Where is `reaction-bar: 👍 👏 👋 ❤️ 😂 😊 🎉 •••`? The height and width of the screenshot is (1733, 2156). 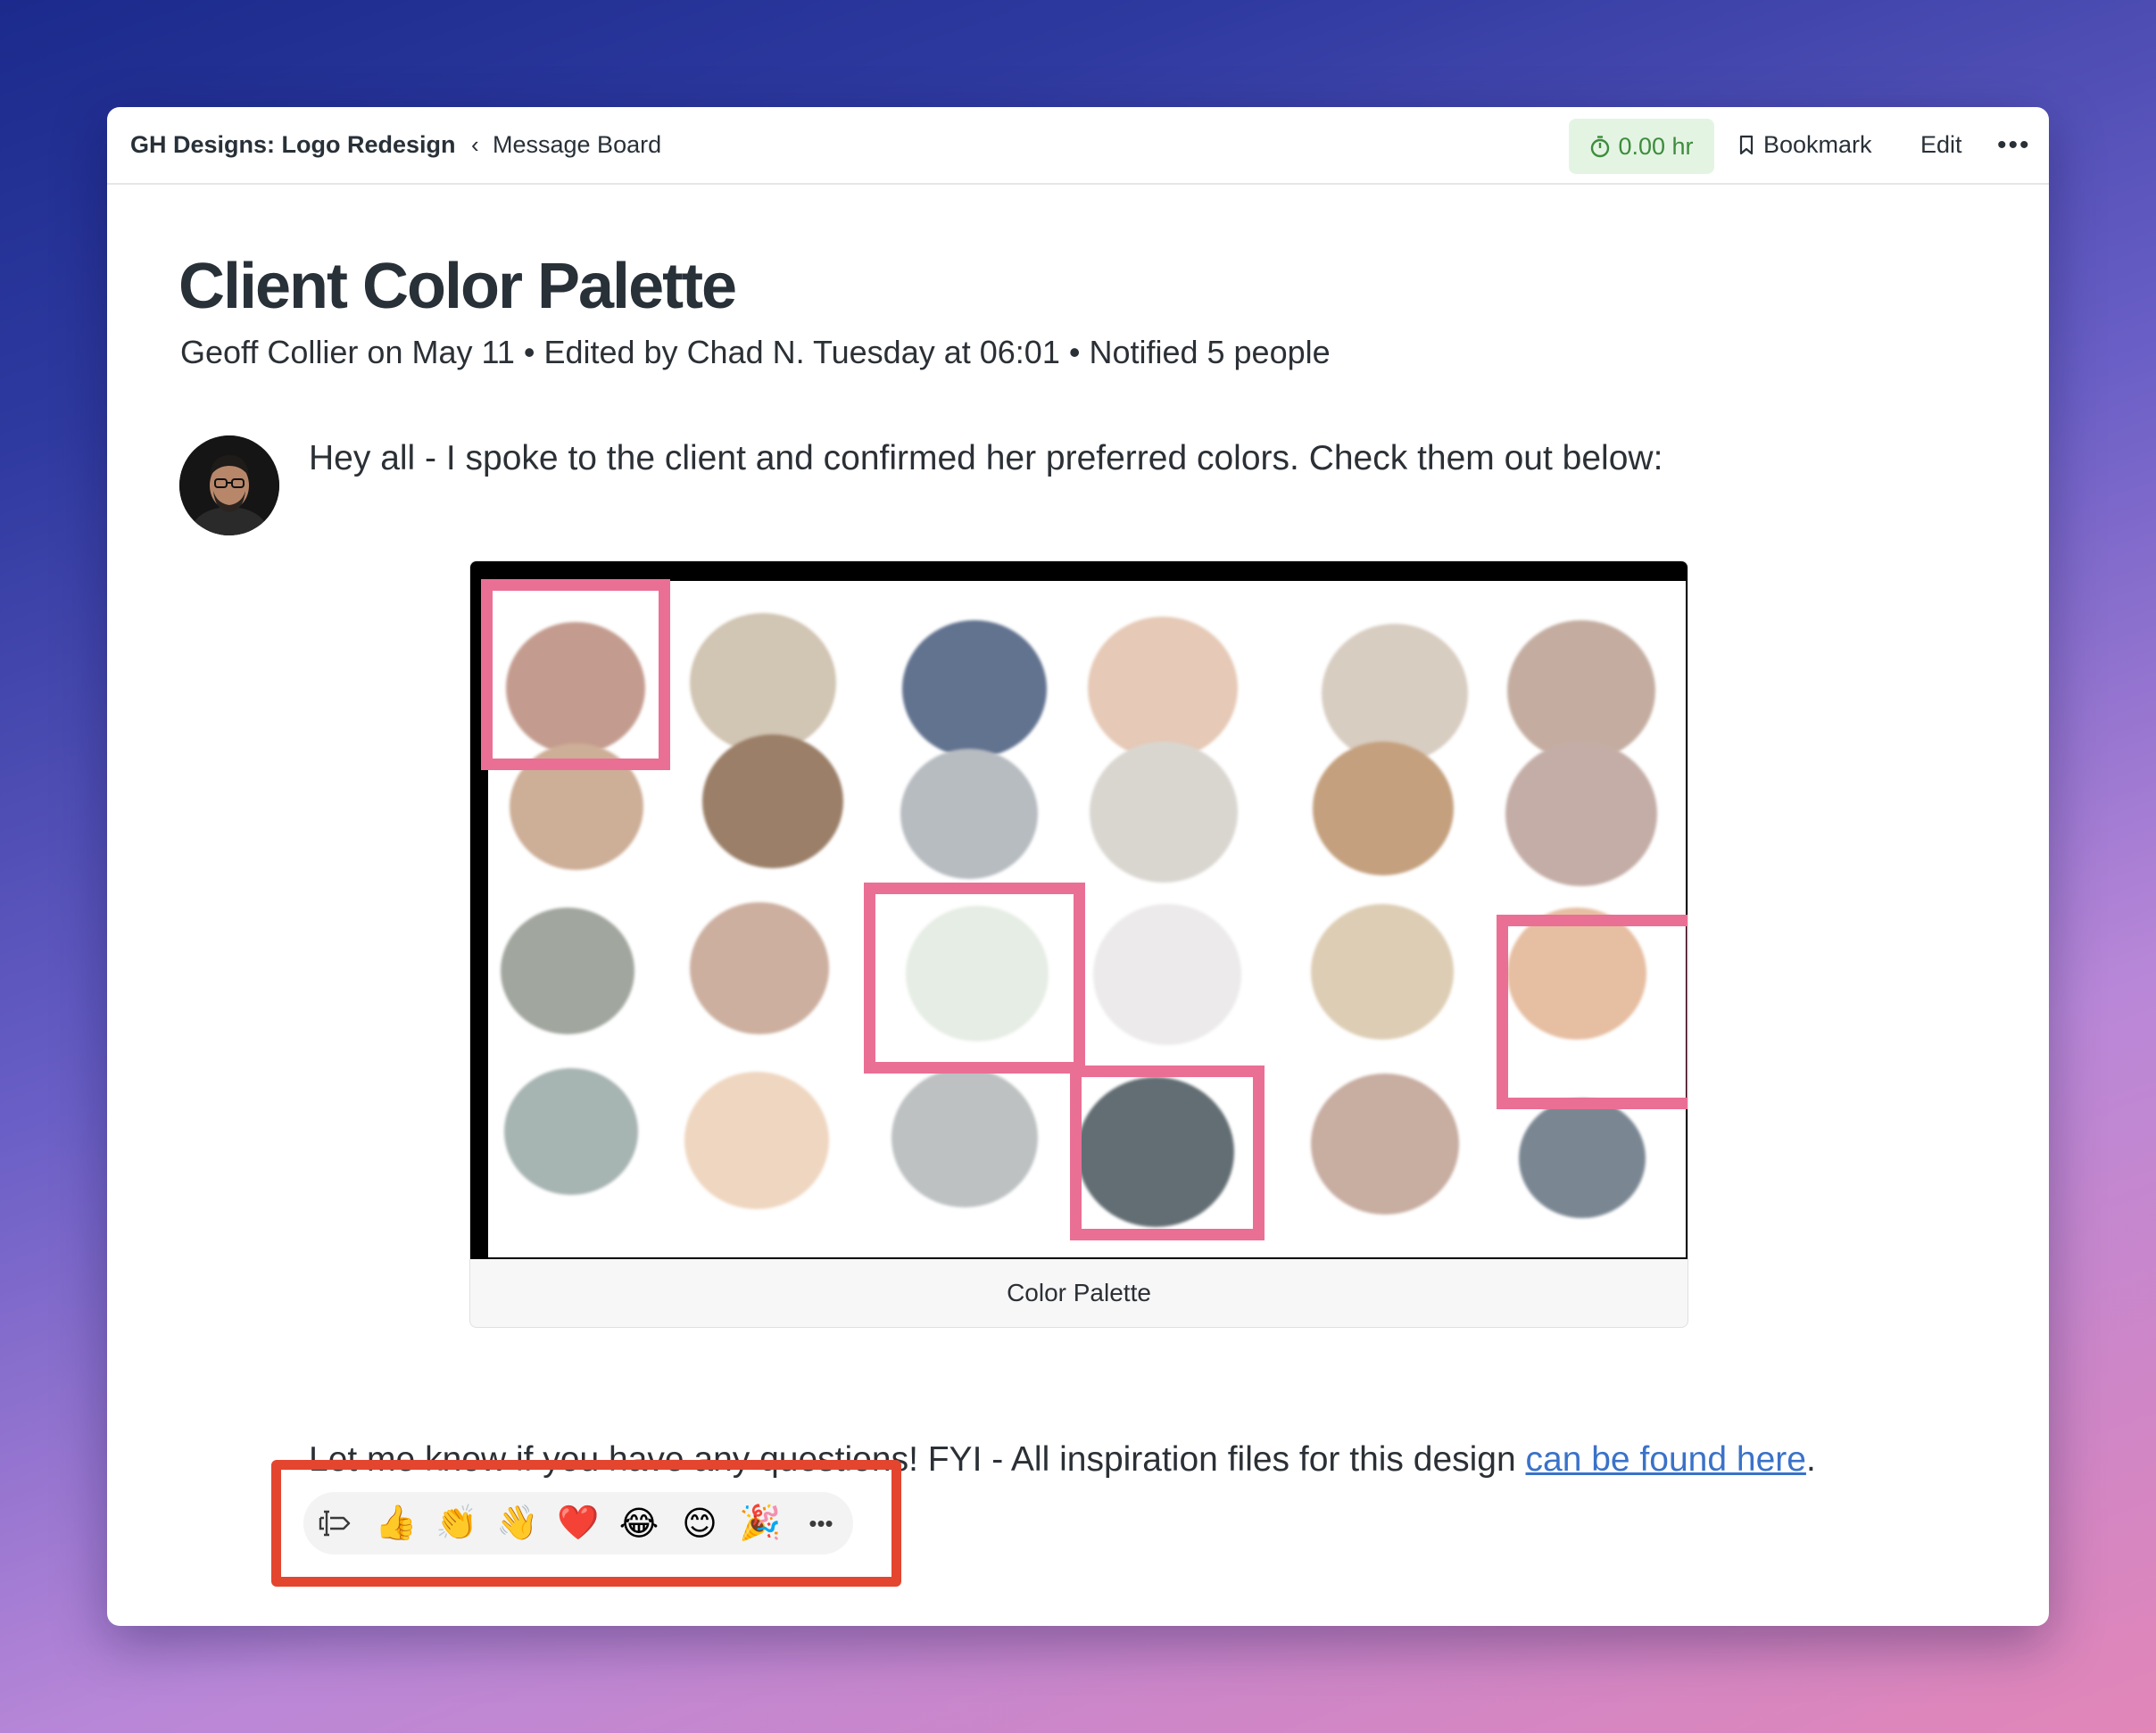
reaction-bar: 👍 👏 👋 ❤️ 😂 😊 🎉 ••• is located at coordinates (578, 1523).